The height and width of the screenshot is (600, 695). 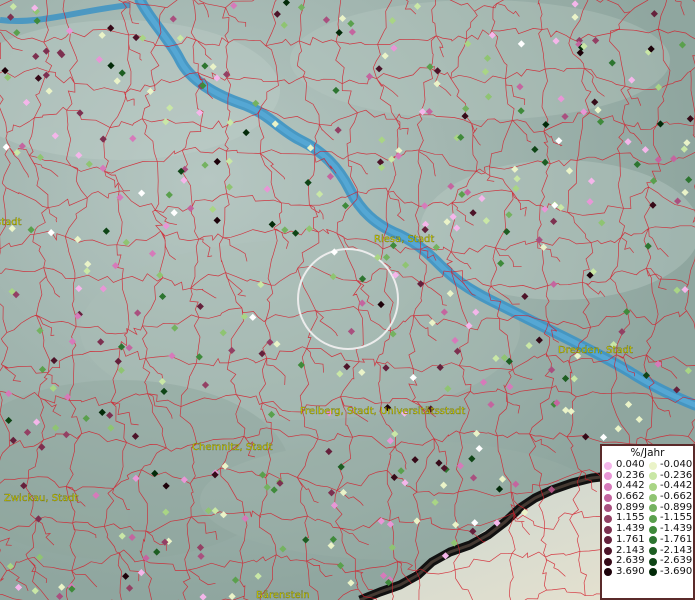 I want to click on legend-value-negative: -3.690, so click(x=676, y=571).